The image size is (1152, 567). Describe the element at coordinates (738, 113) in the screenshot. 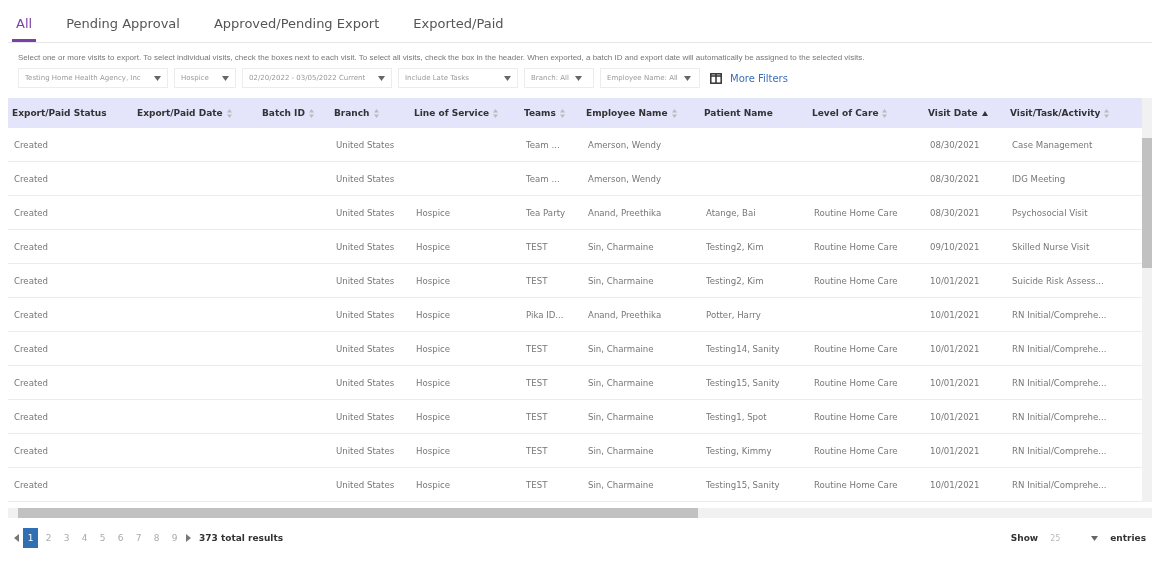

I see `column-header: Patient Name` at that location.